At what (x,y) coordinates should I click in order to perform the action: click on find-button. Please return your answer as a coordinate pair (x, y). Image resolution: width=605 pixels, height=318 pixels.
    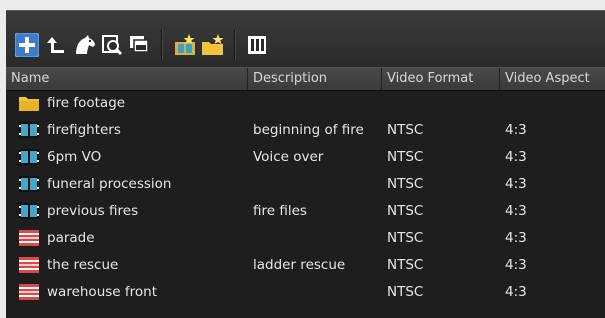
    Looking at the image, I should click on (112, 45).